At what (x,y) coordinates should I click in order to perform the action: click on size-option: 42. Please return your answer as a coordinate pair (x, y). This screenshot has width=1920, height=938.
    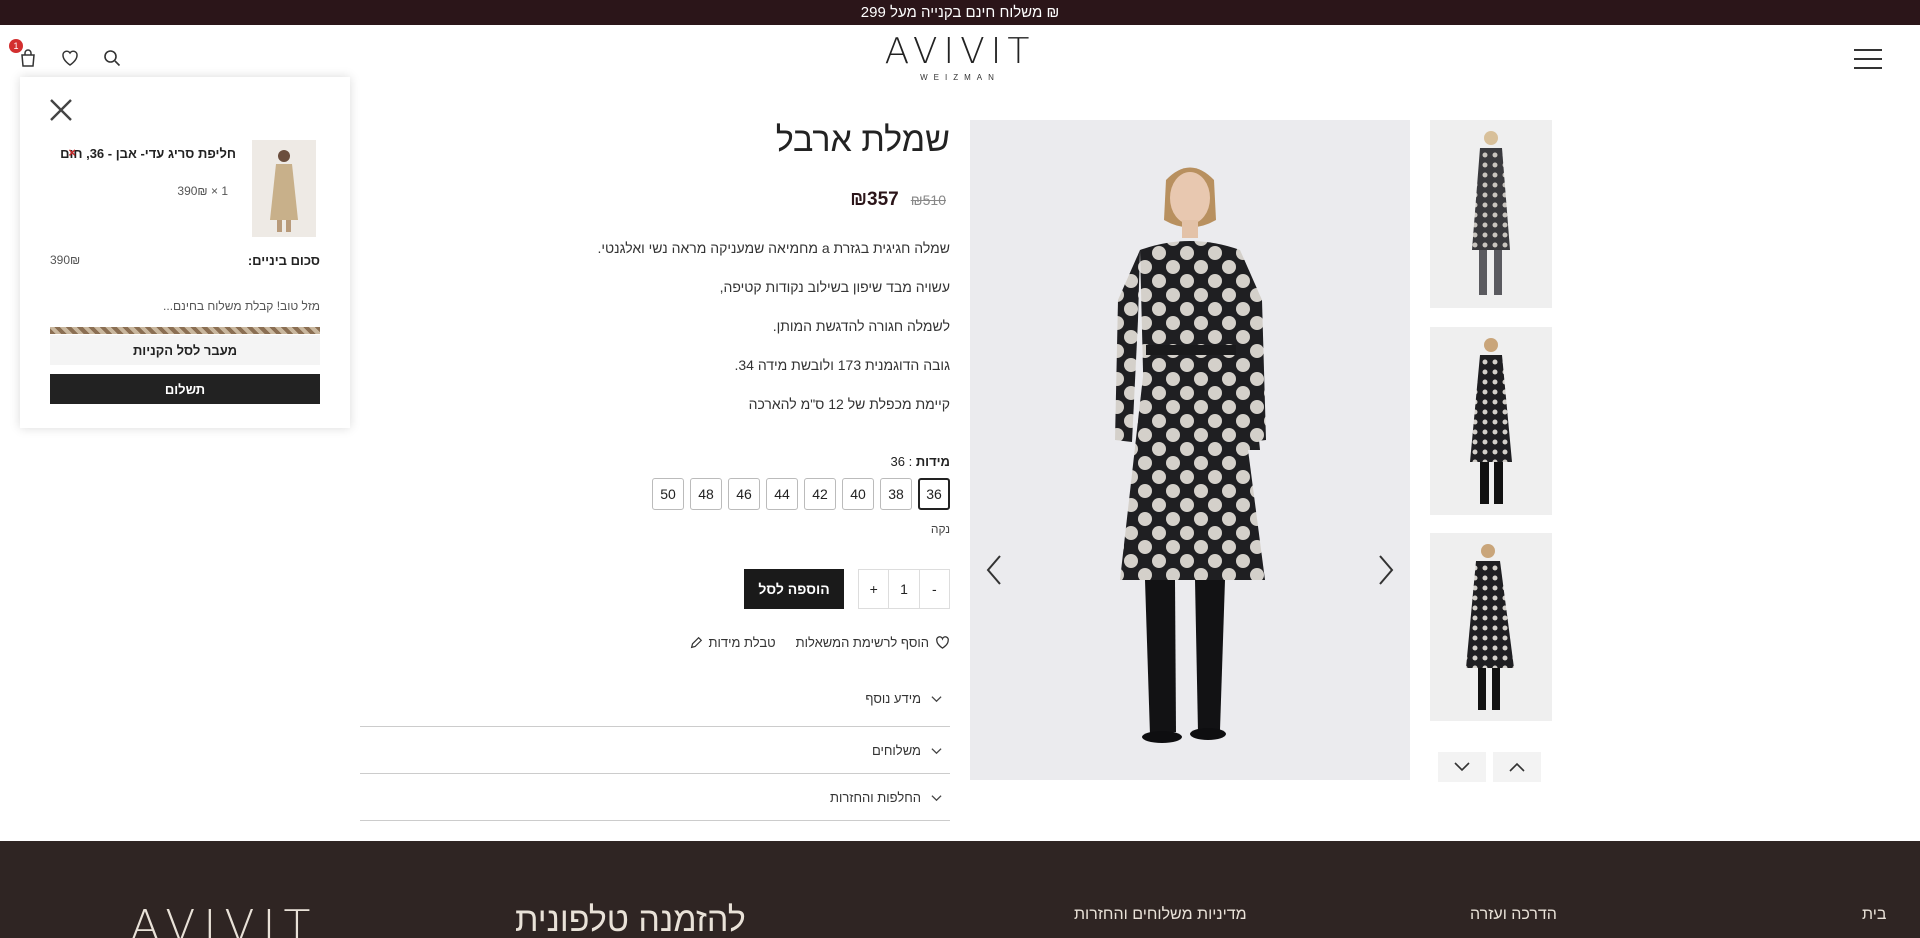
    Looking at the image, I should click on (820, 494).